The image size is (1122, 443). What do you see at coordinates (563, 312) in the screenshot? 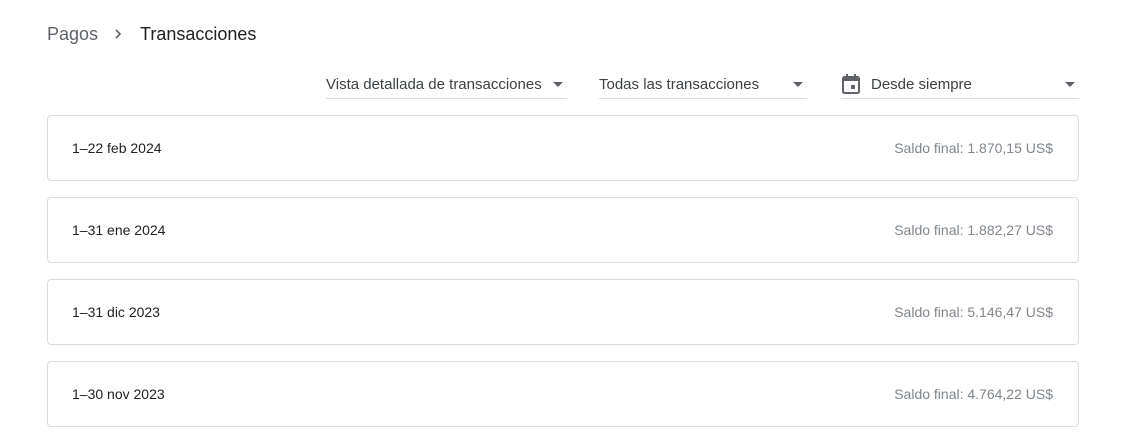
I see `statement-row: 1–31 dic 2023 Saldo final: 5.146,47 US$` at bounding box center [563, 312].